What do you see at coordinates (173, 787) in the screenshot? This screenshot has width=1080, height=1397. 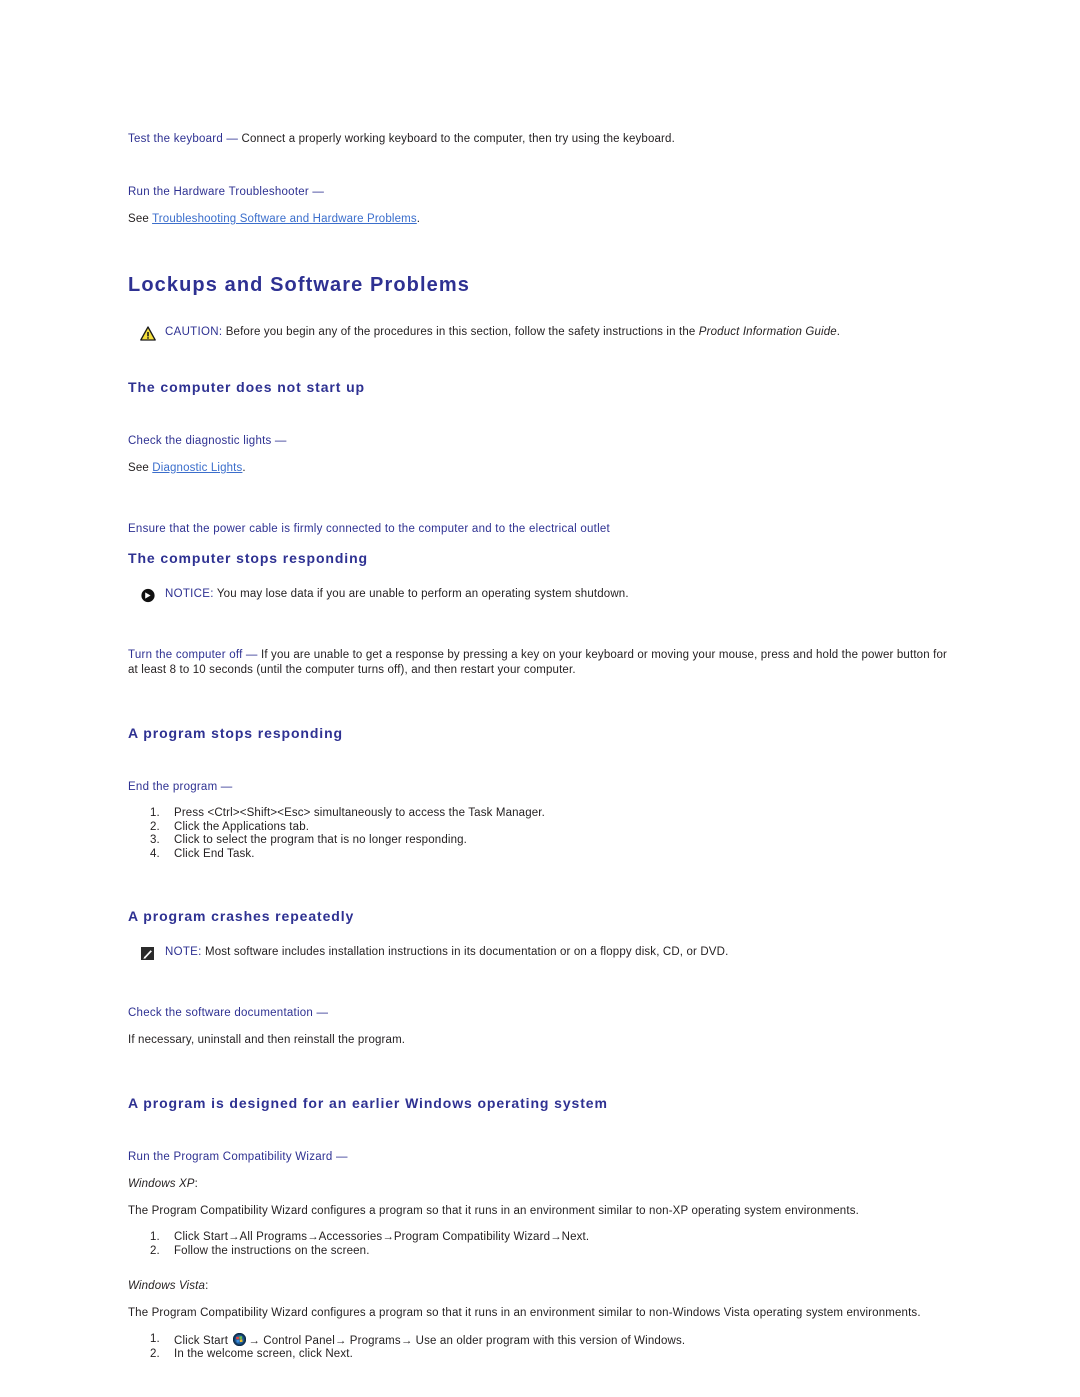 I see `end-the-program-lead: End the program` at bounding box center [173, 787].